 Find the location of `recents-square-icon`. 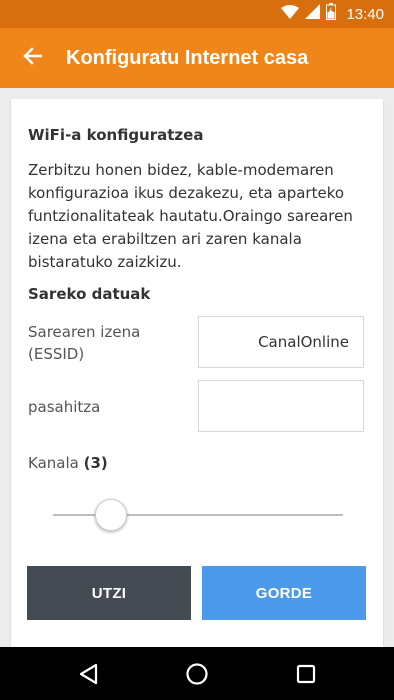

recents-square-icon is located at coordinates (306, 674).